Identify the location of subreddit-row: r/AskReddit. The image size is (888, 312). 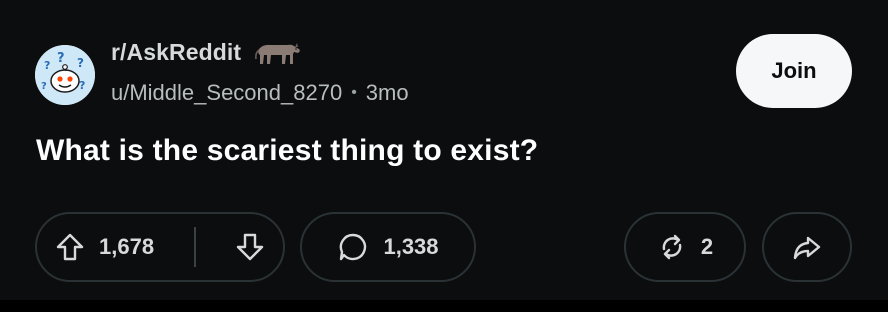
(207, 52).